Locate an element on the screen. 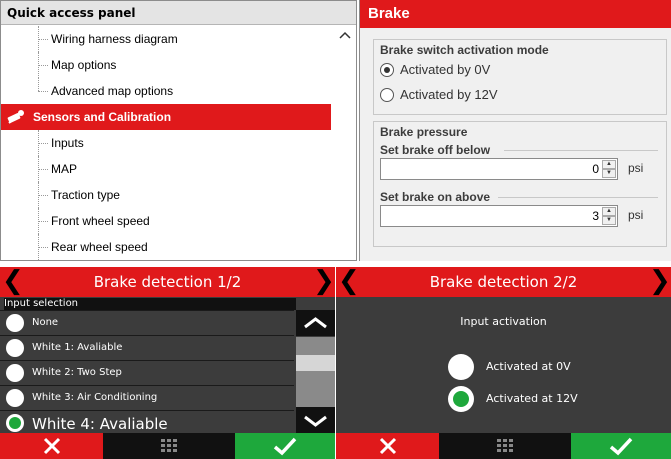 Image resolution: width=671 pixels, height=459 pixels. scroll-thumb is located at coordinates (315, 363).